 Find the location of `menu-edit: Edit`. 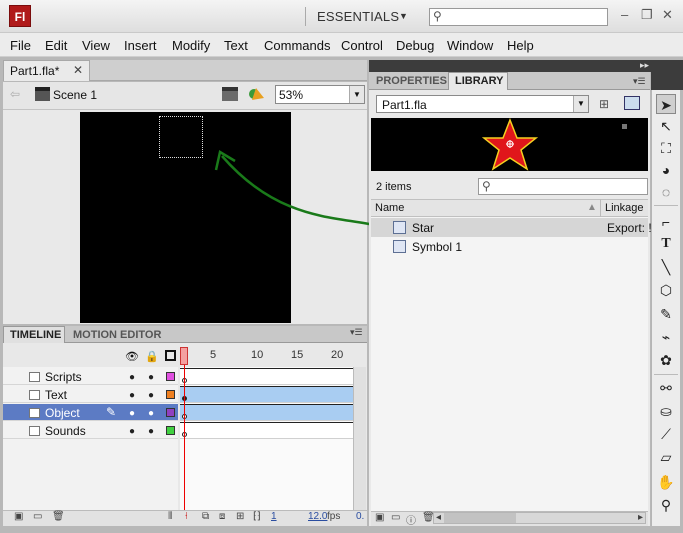

menu-edit: Edit is located at coordinates (56, 45).